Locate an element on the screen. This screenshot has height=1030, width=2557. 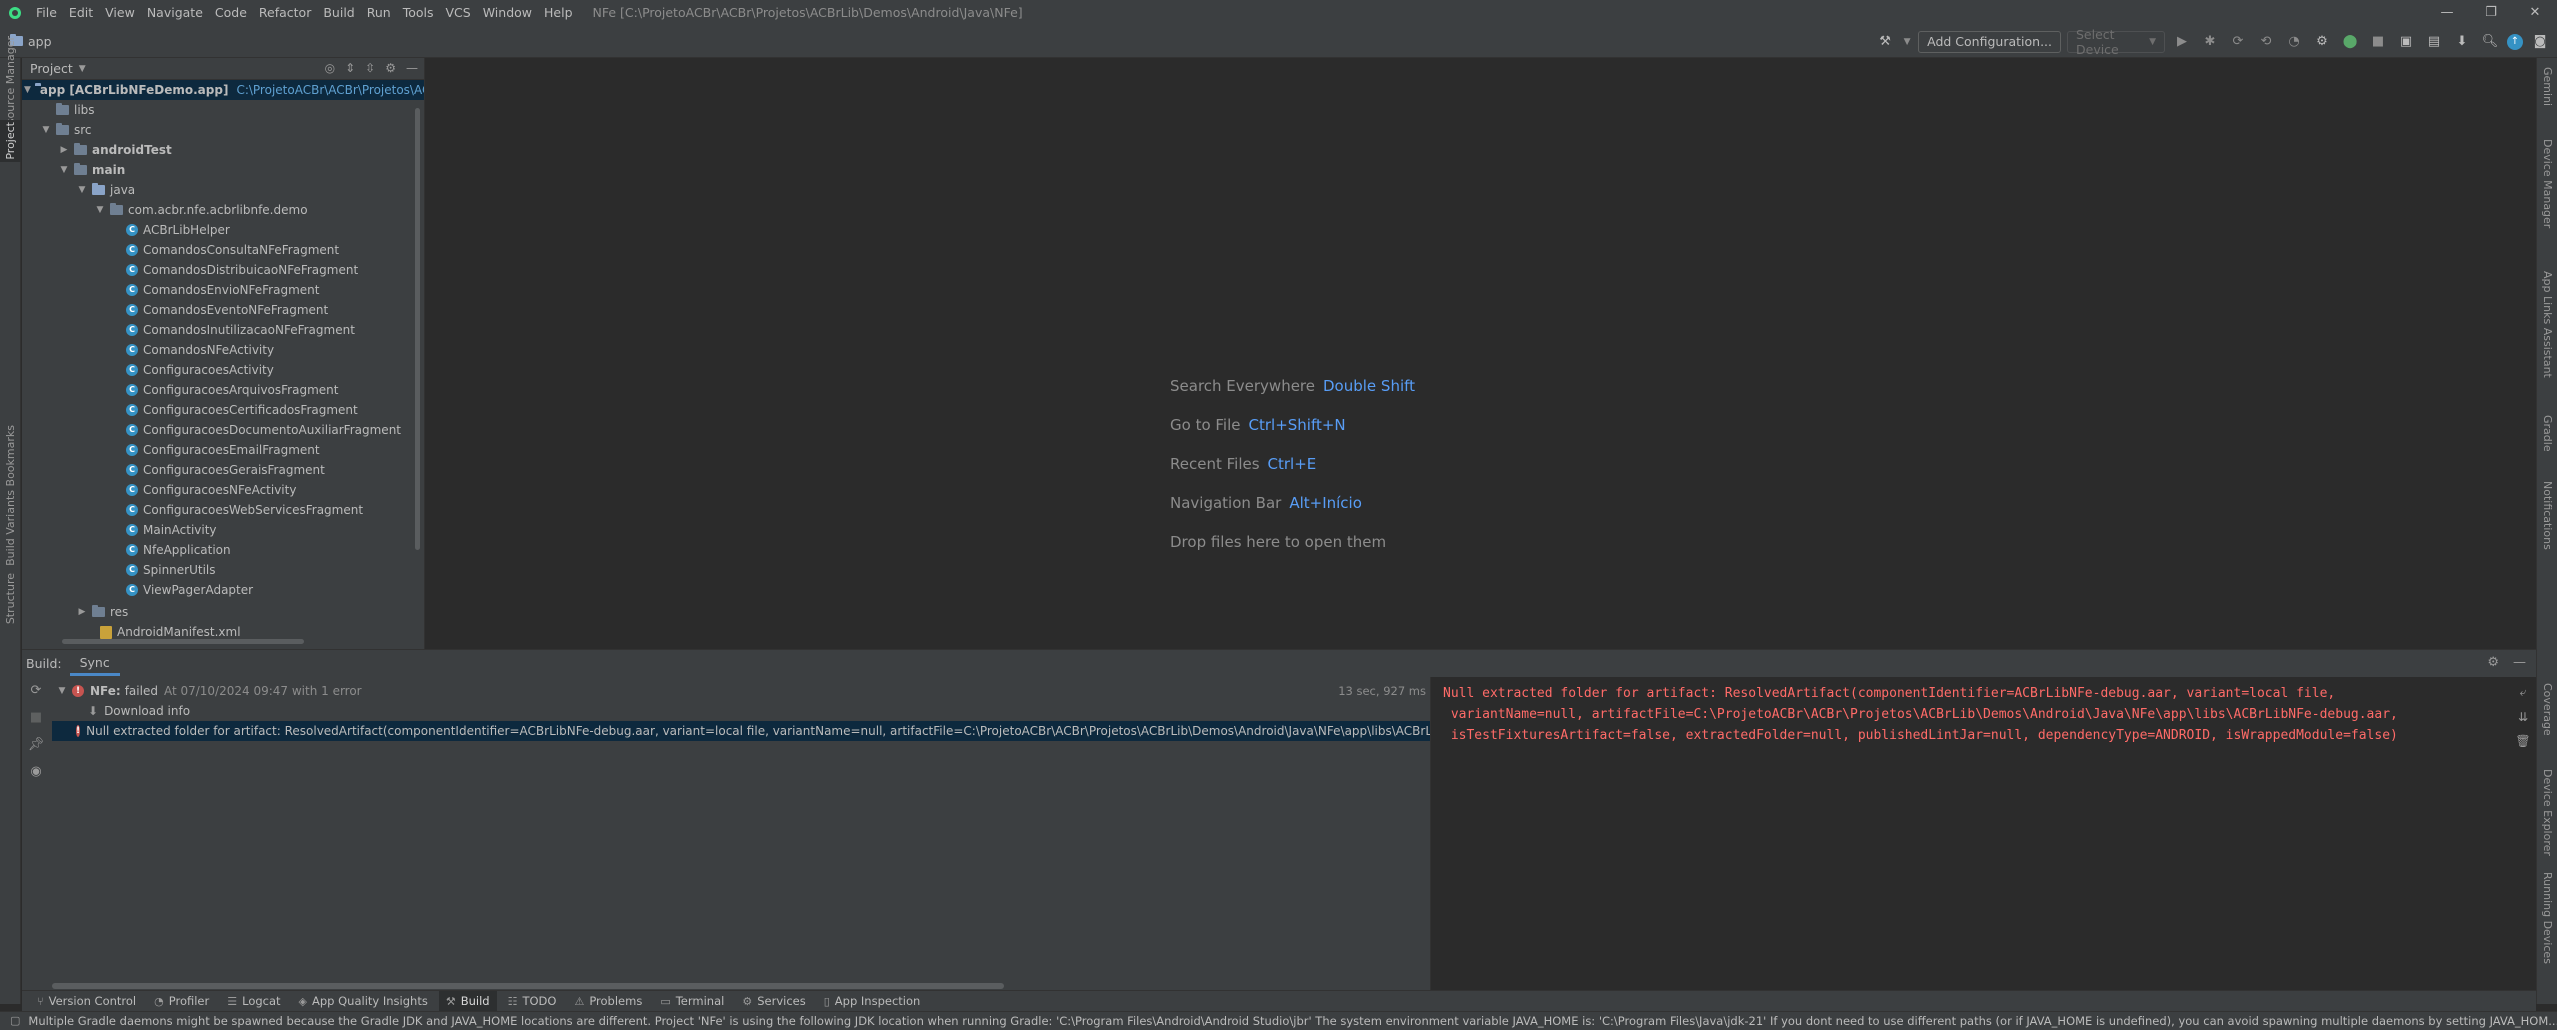
update-icon: ↑ is located at coordinates (2515, 41).